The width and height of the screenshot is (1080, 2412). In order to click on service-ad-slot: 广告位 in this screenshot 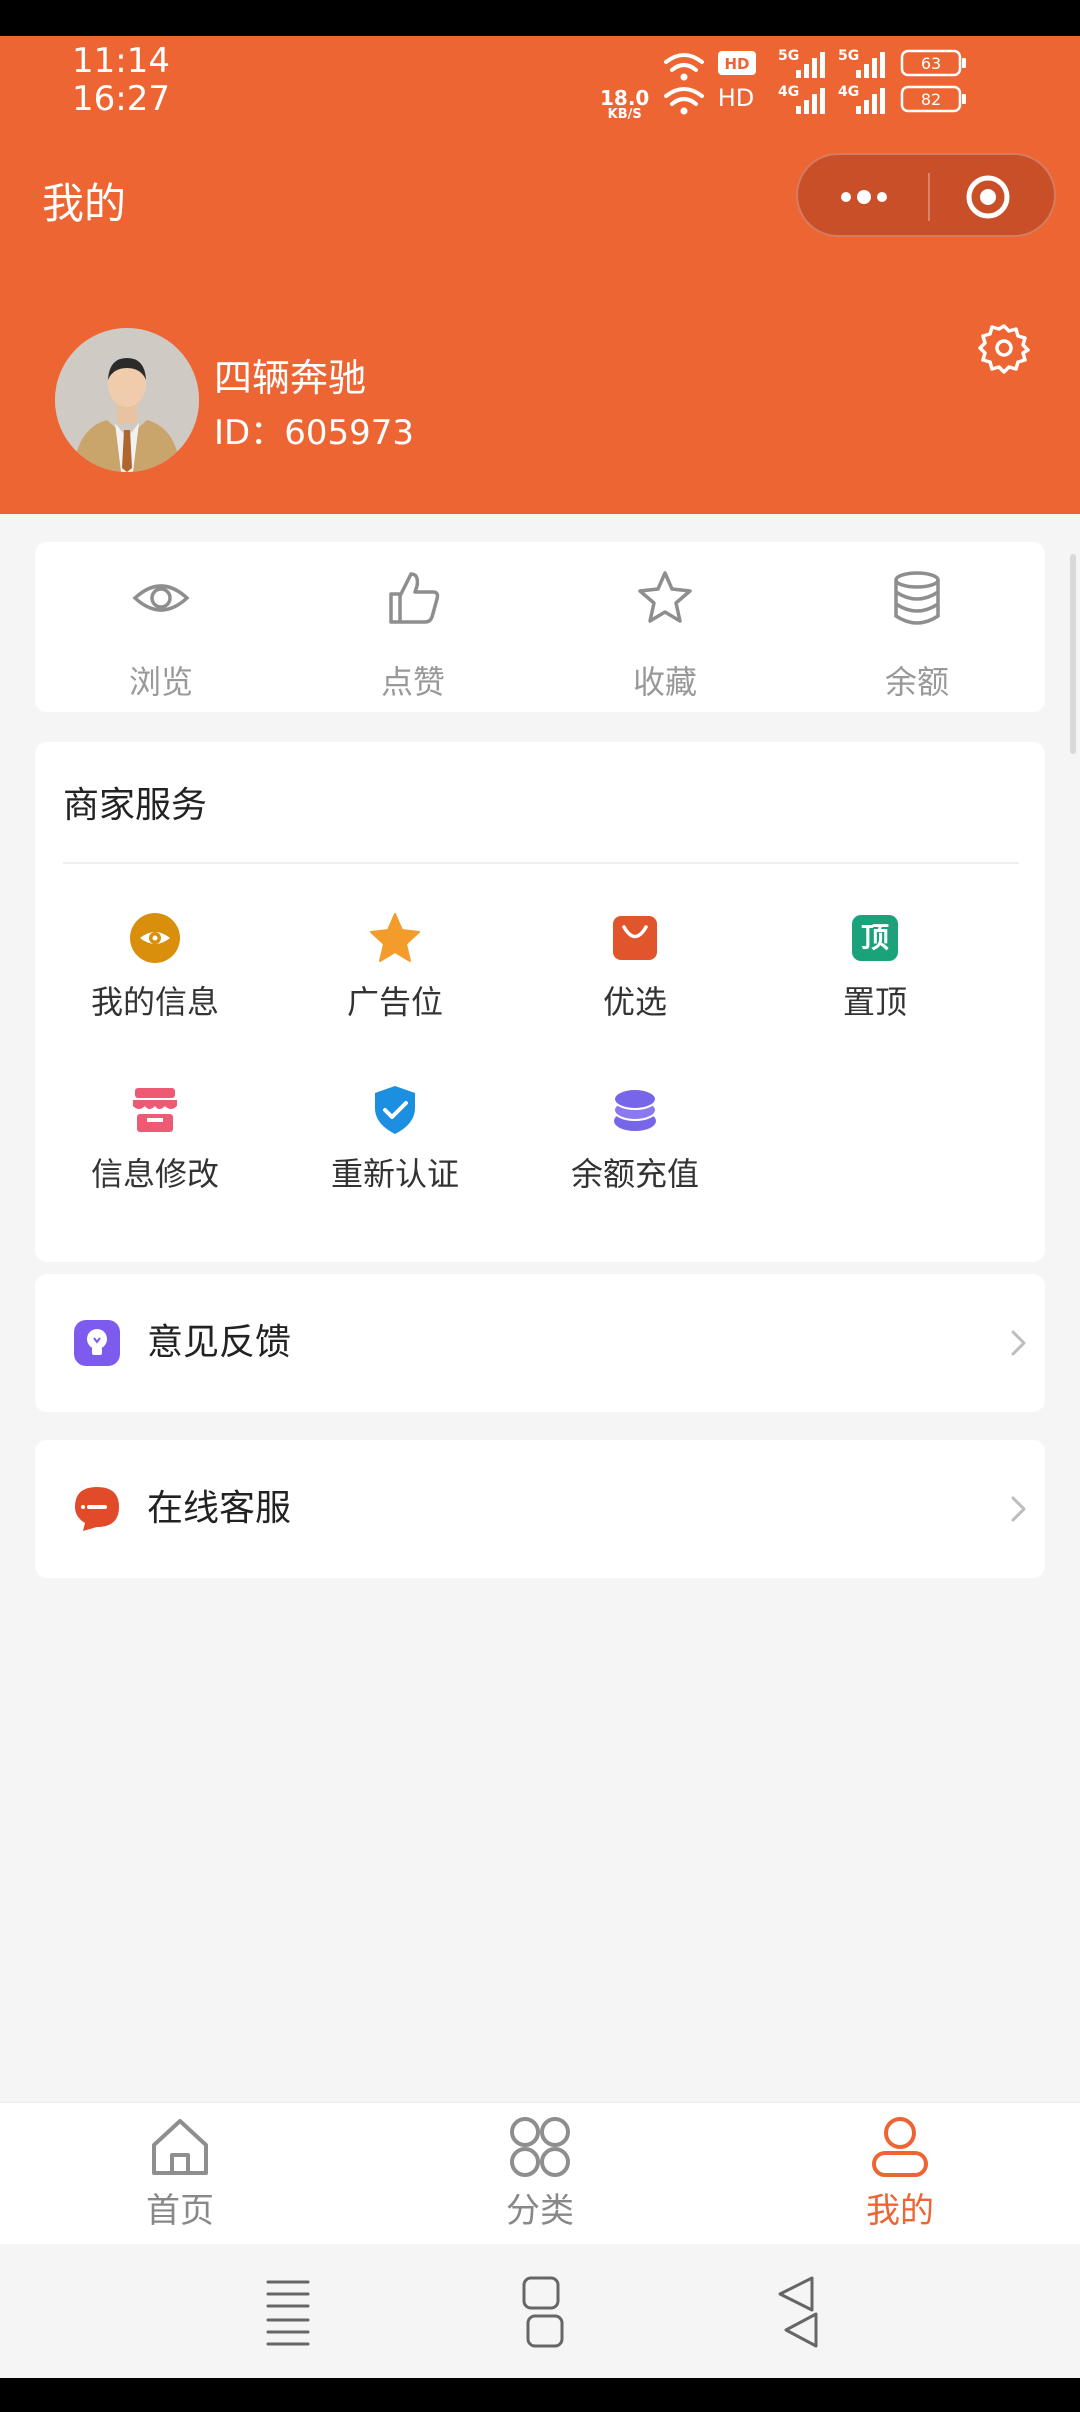, I will do `click(395, 972)`.